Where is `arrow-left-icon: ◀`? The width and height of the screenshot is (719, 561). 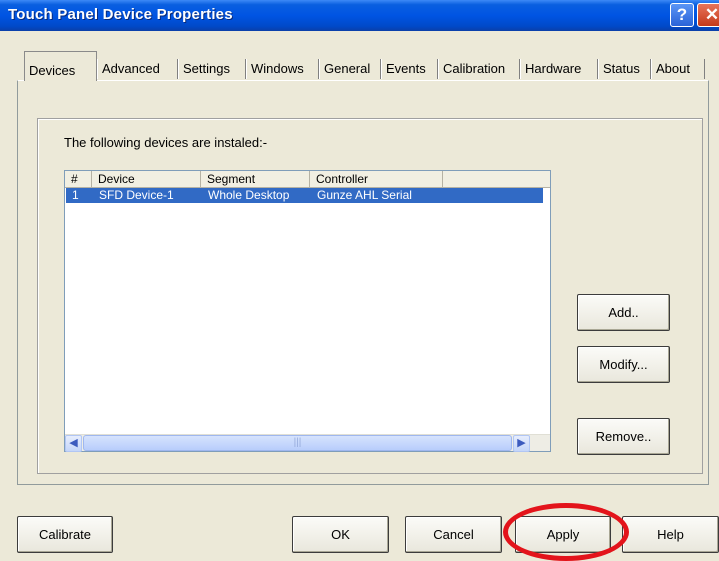 arrow-left-icon: ◀ is located at coordinates (73, 443).